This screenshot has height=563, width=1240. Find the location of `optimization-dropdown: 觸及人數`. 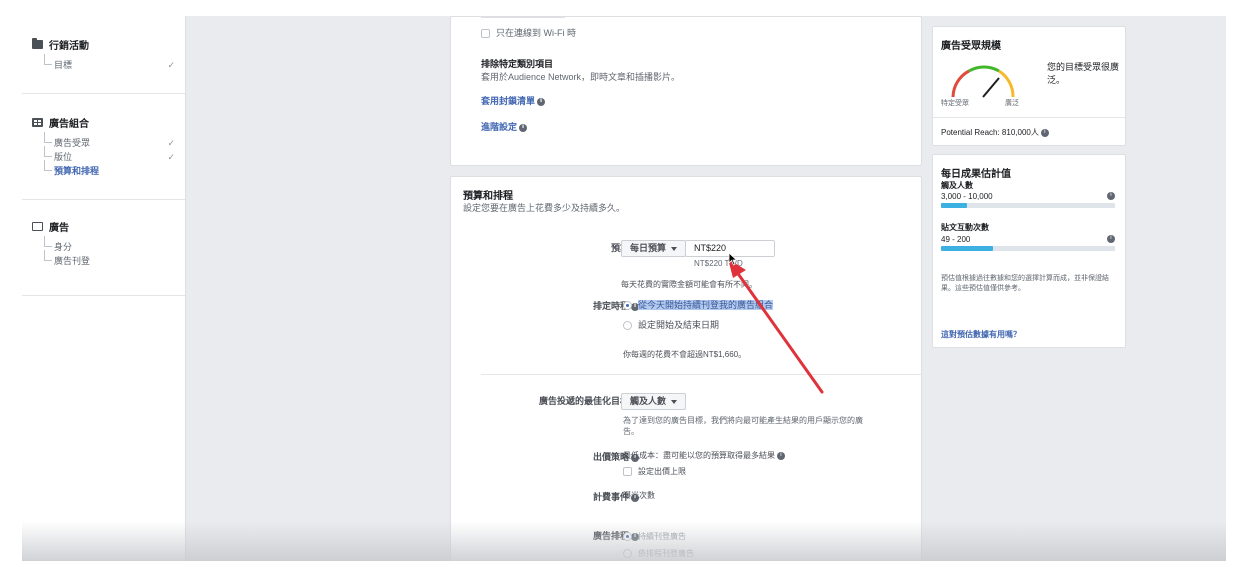

optimization-dropdown: 觸及人數 is located at coordinates (654, 401).